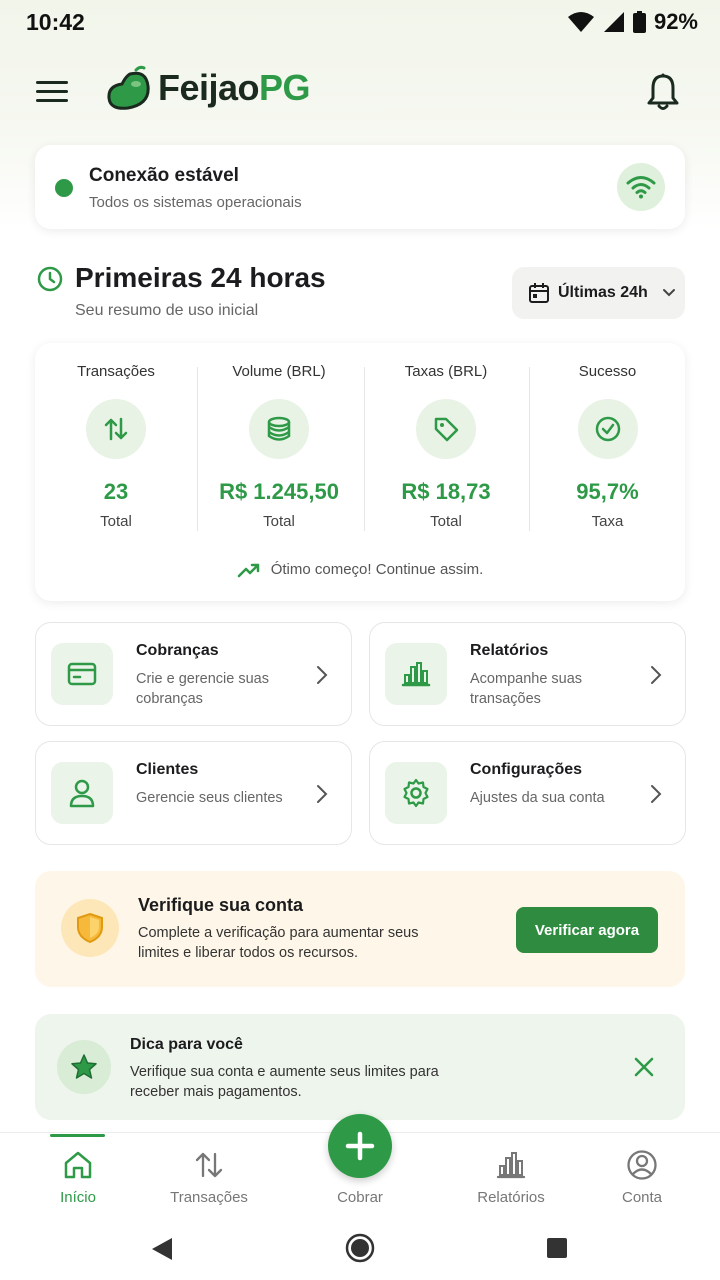  What do you see at coordinates (78, 1165) in the screenshot?
I see `home-icon` at bounding box center [78, 1165].